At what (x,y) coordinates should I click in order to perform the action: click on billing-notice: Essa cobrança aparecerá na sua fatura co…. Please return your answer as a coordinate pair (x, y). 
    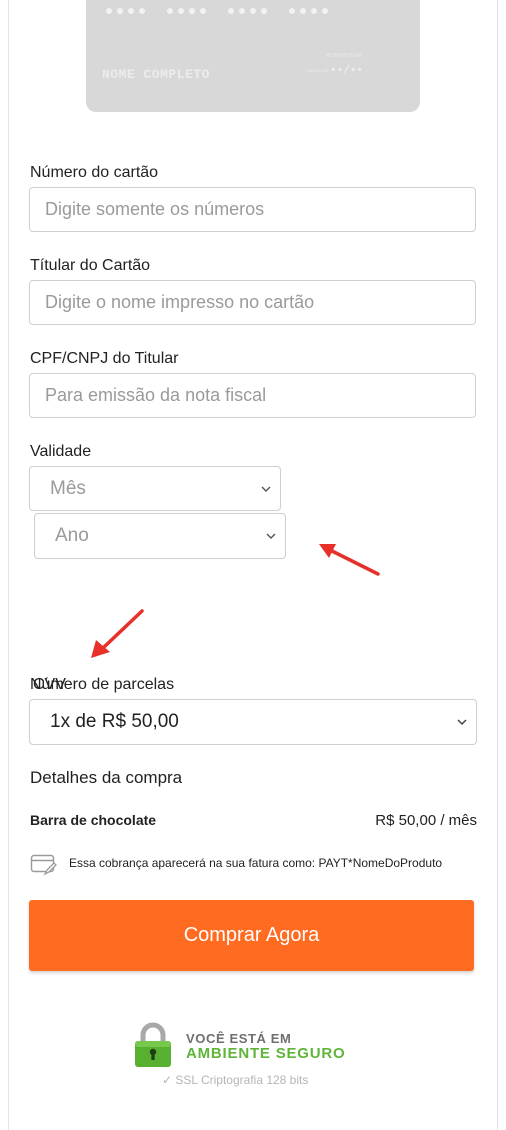
    Looking at the image, I should click on (256, 863).